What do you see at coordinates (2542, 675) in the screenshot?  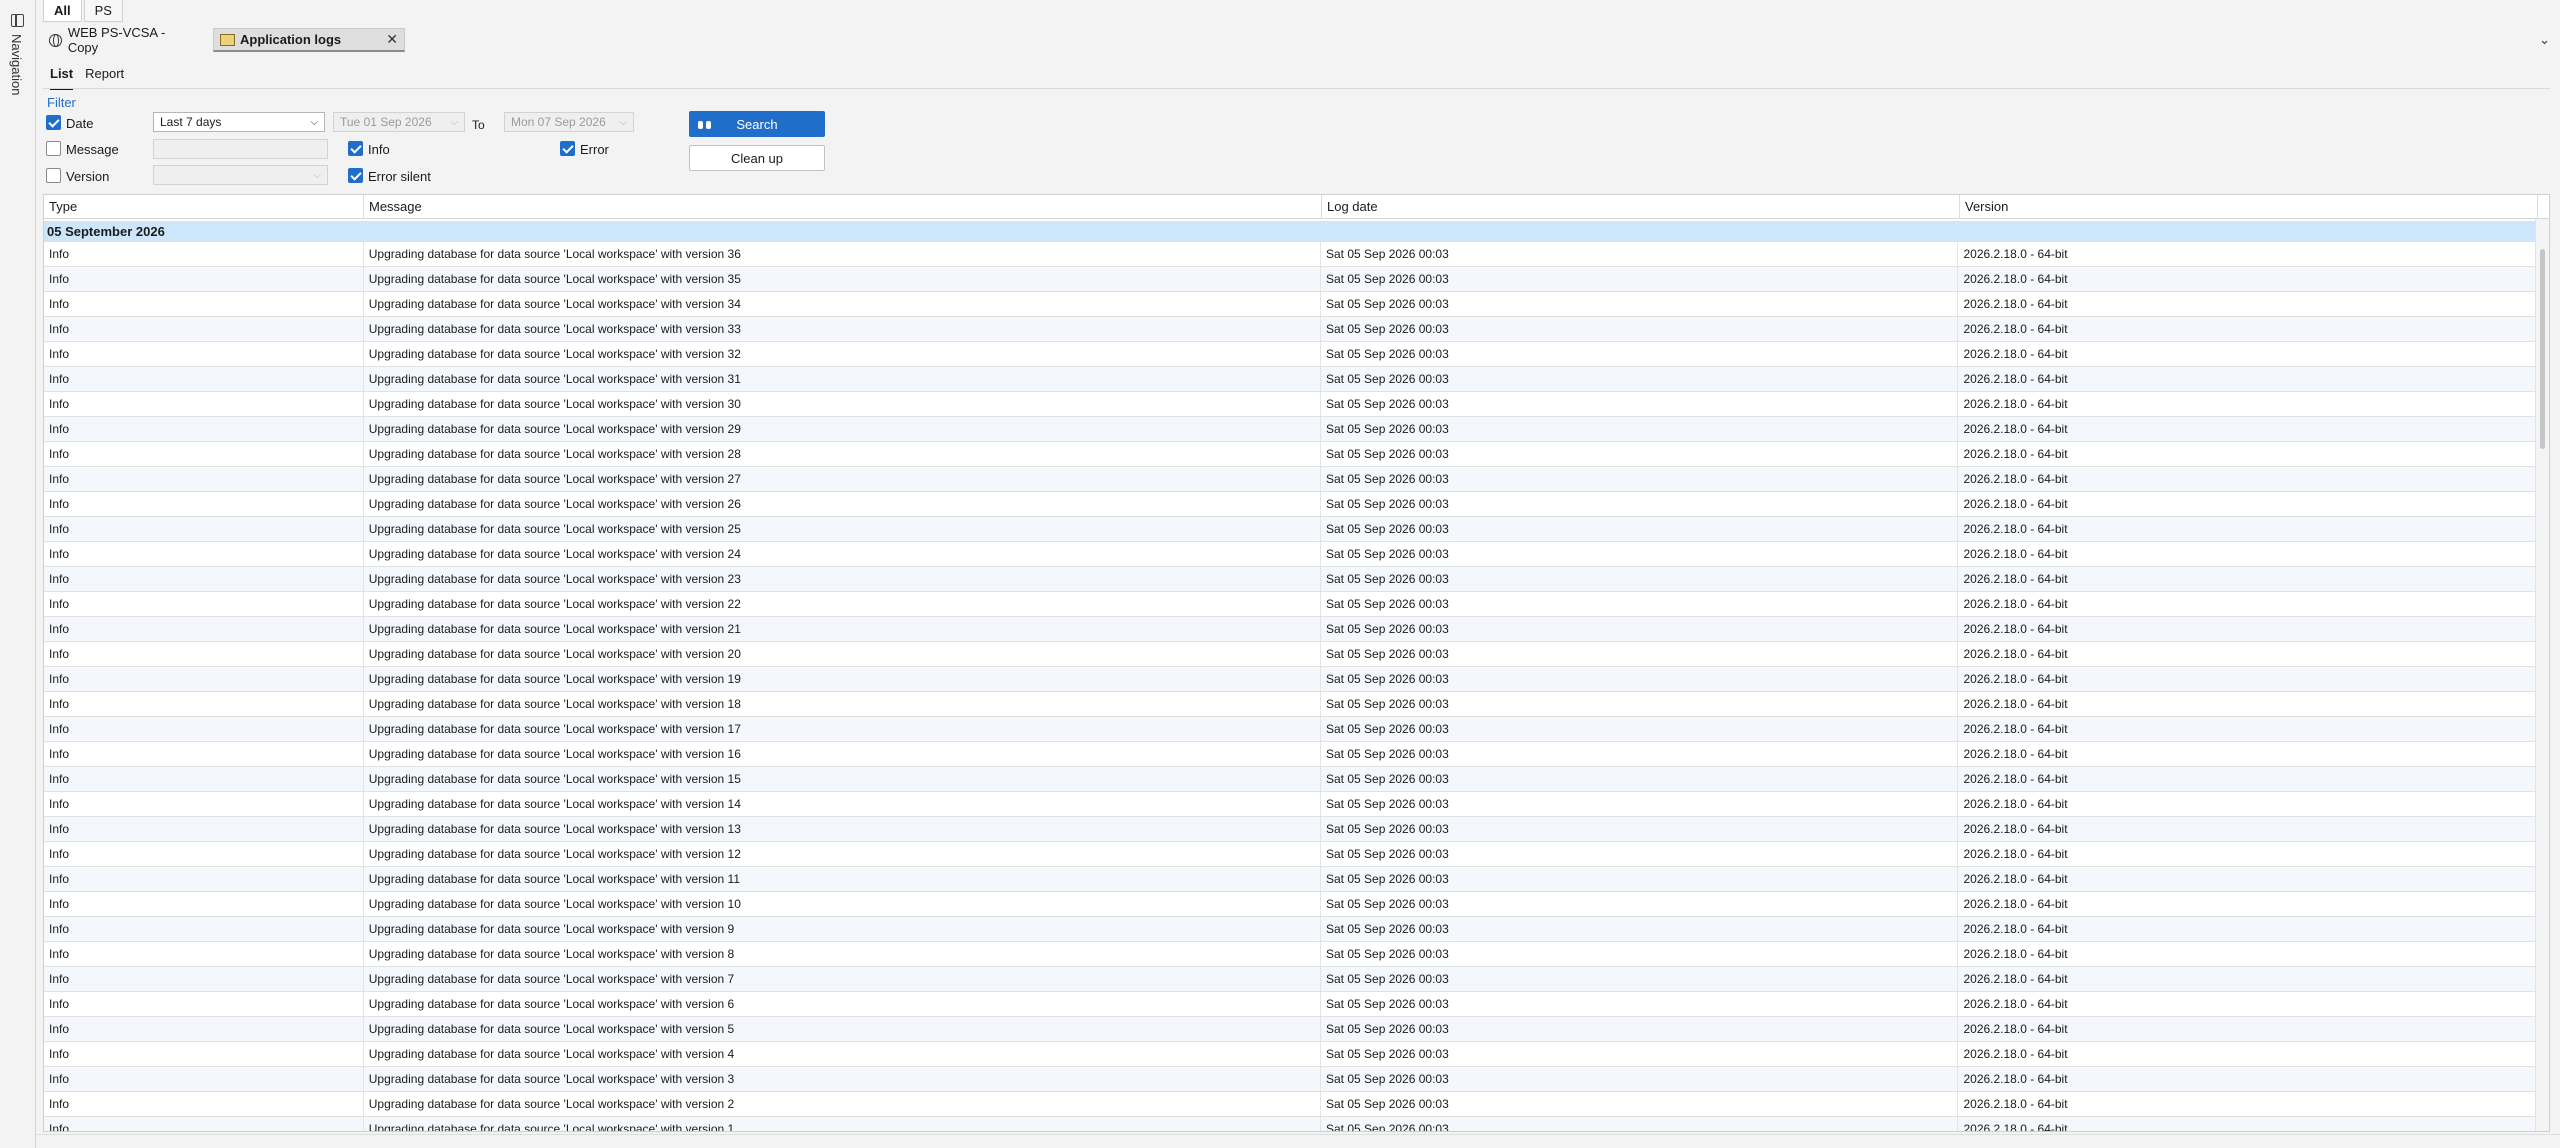 I see `vertical-scrollbar` at bounding box center [2542, 675].